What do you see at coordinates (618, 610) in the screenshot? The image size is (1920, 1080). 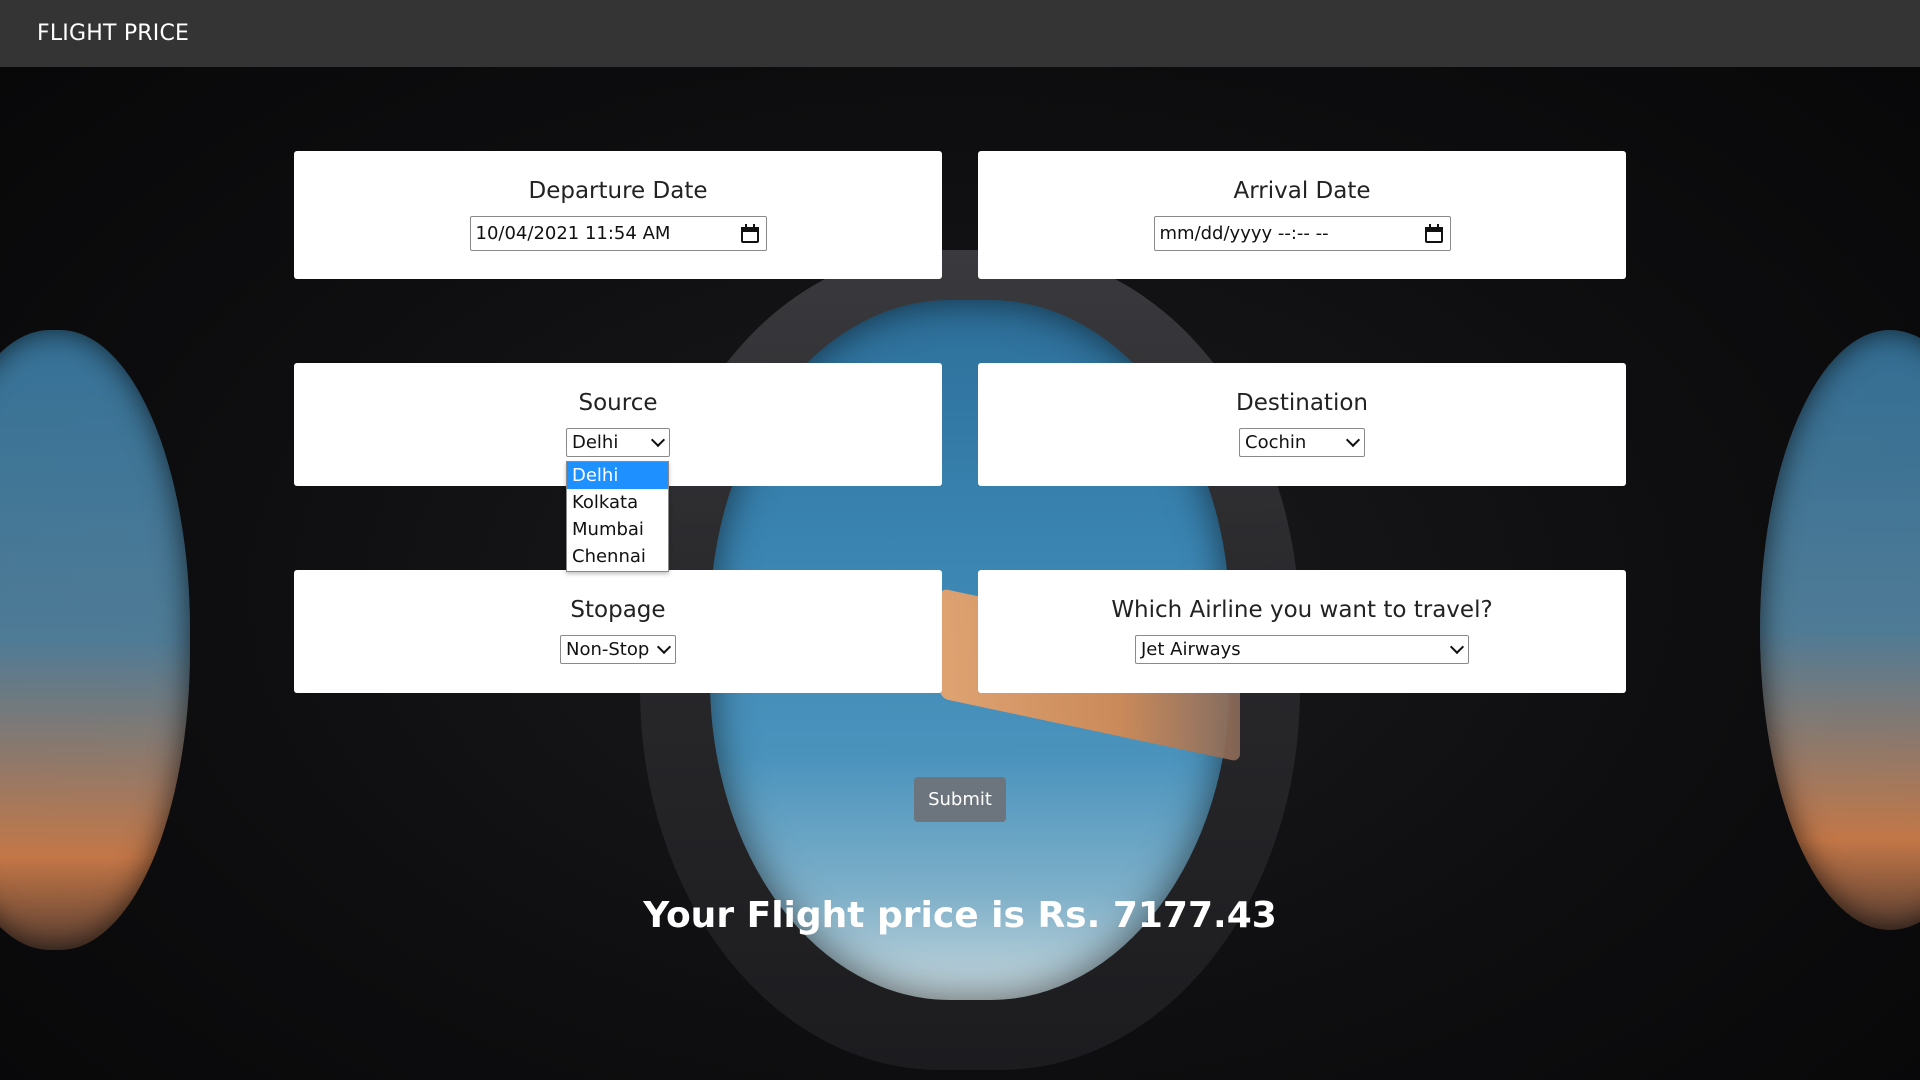 I see `stopage-label: Stopage` at bounding box center [618, 610].